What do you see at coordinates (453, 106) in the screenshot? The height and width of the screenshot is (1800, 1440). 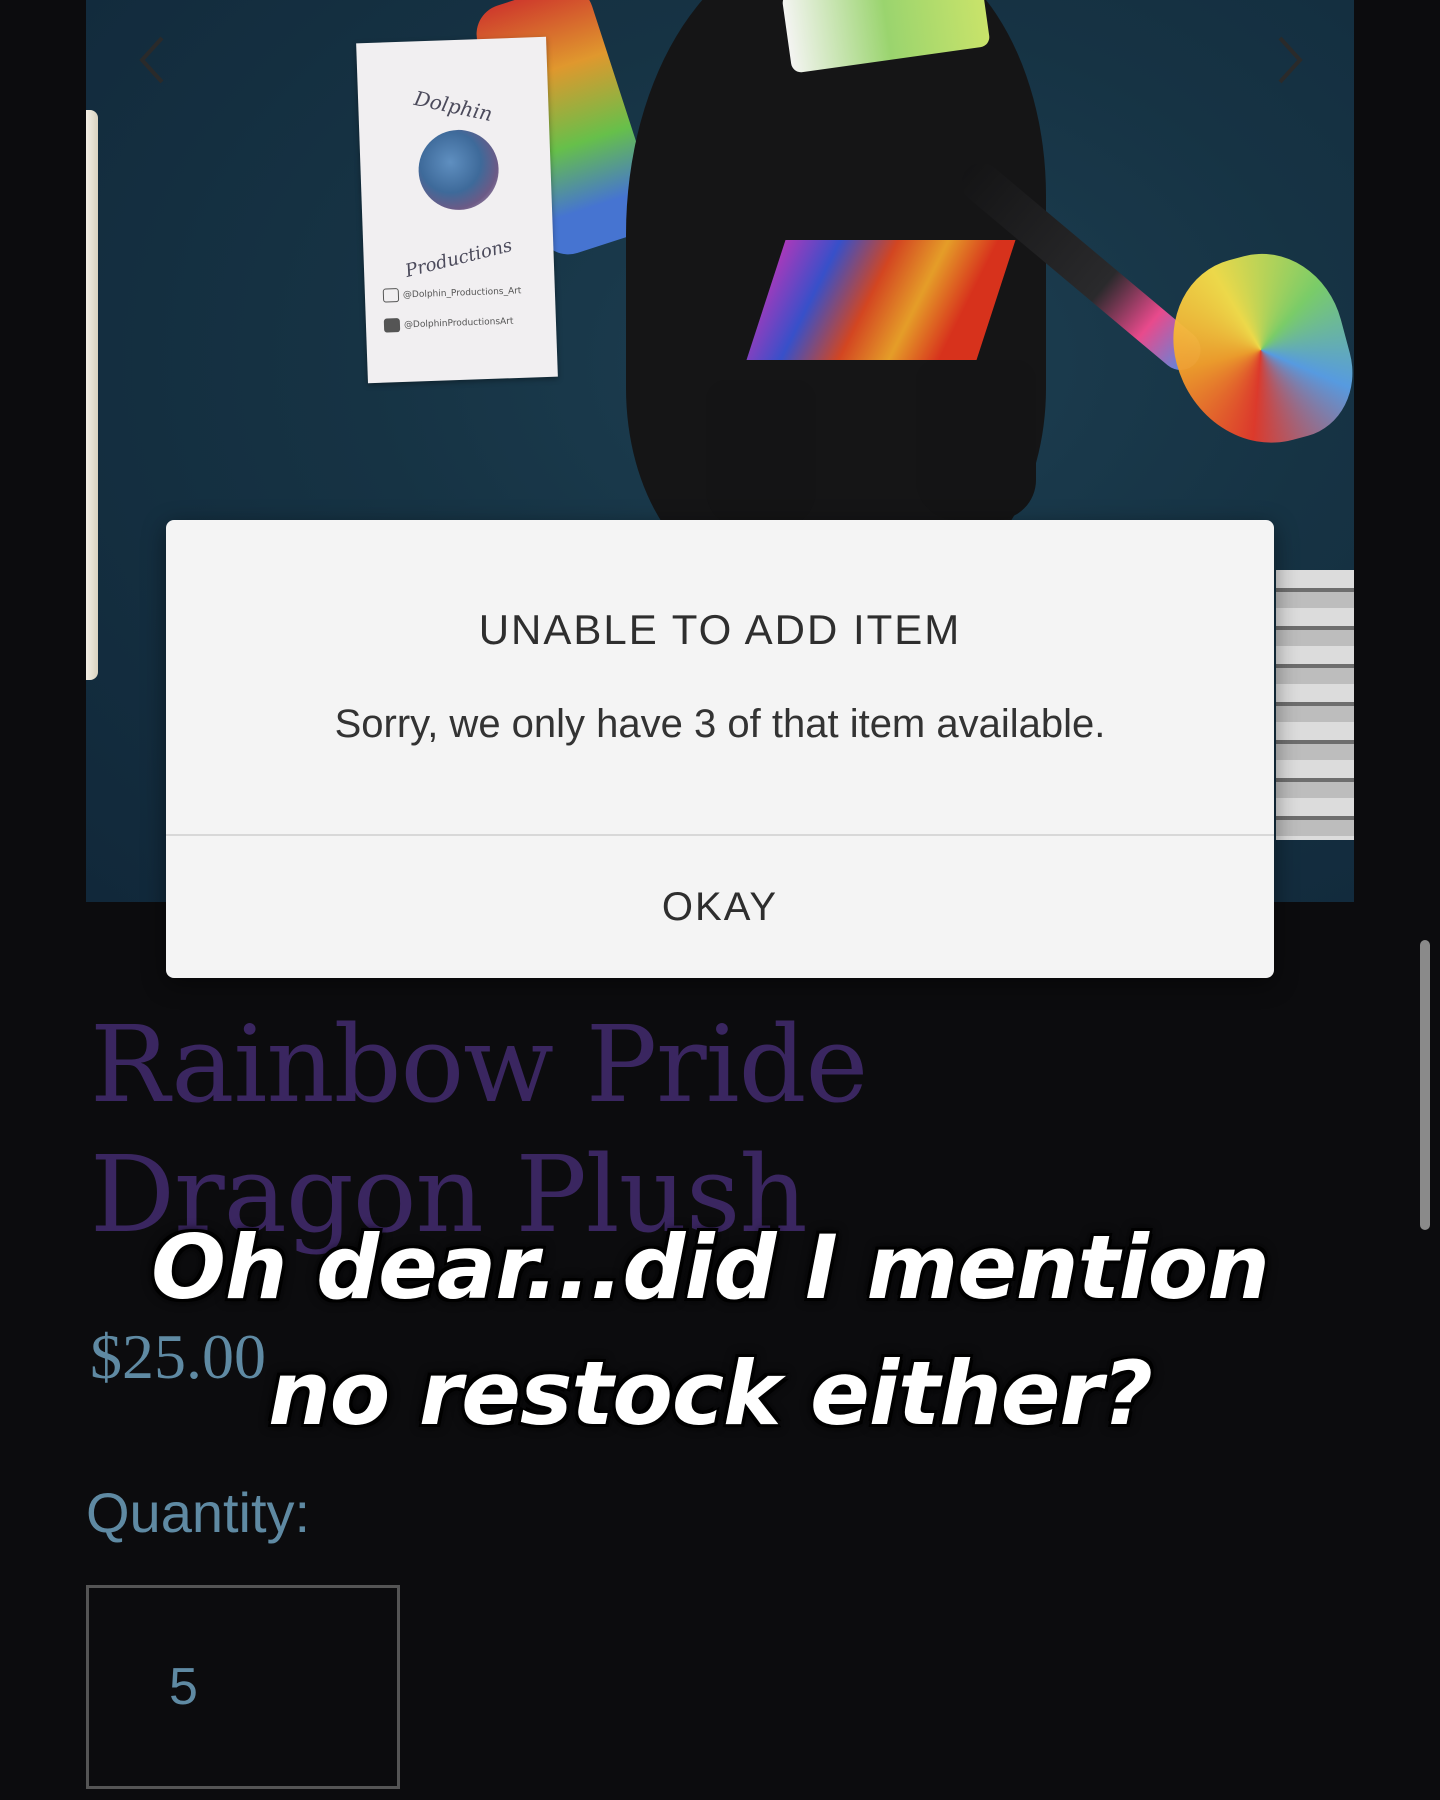 I see `tag-brand: Dolphin` at bounding box center [453, 106].